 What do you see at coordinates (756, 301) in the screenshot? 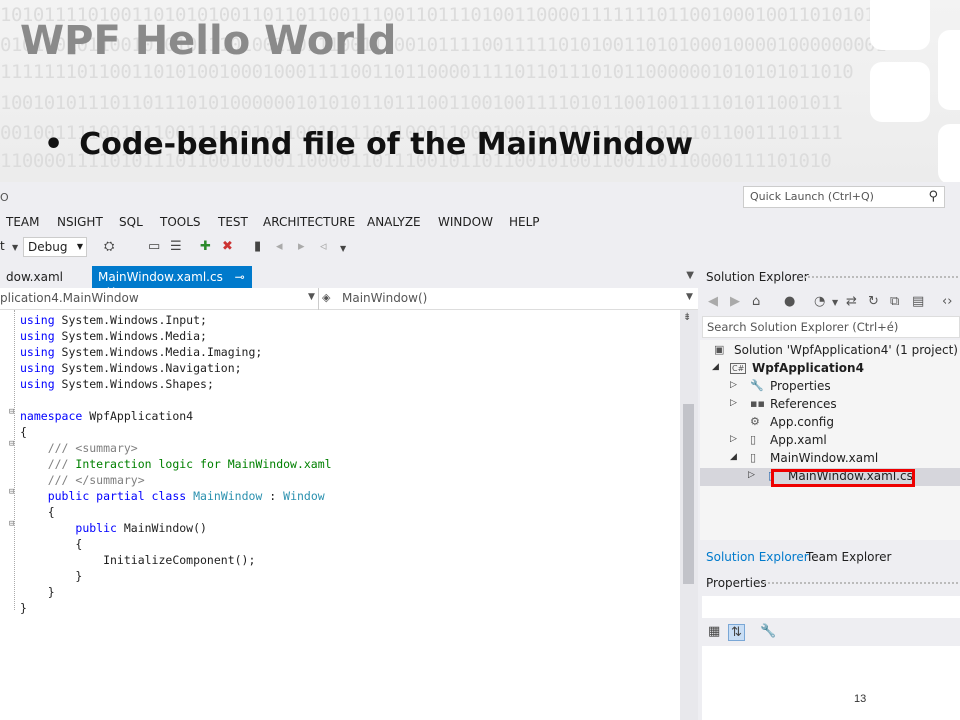
I see `home-icon: ⌂` at bounding box center [756, 301].